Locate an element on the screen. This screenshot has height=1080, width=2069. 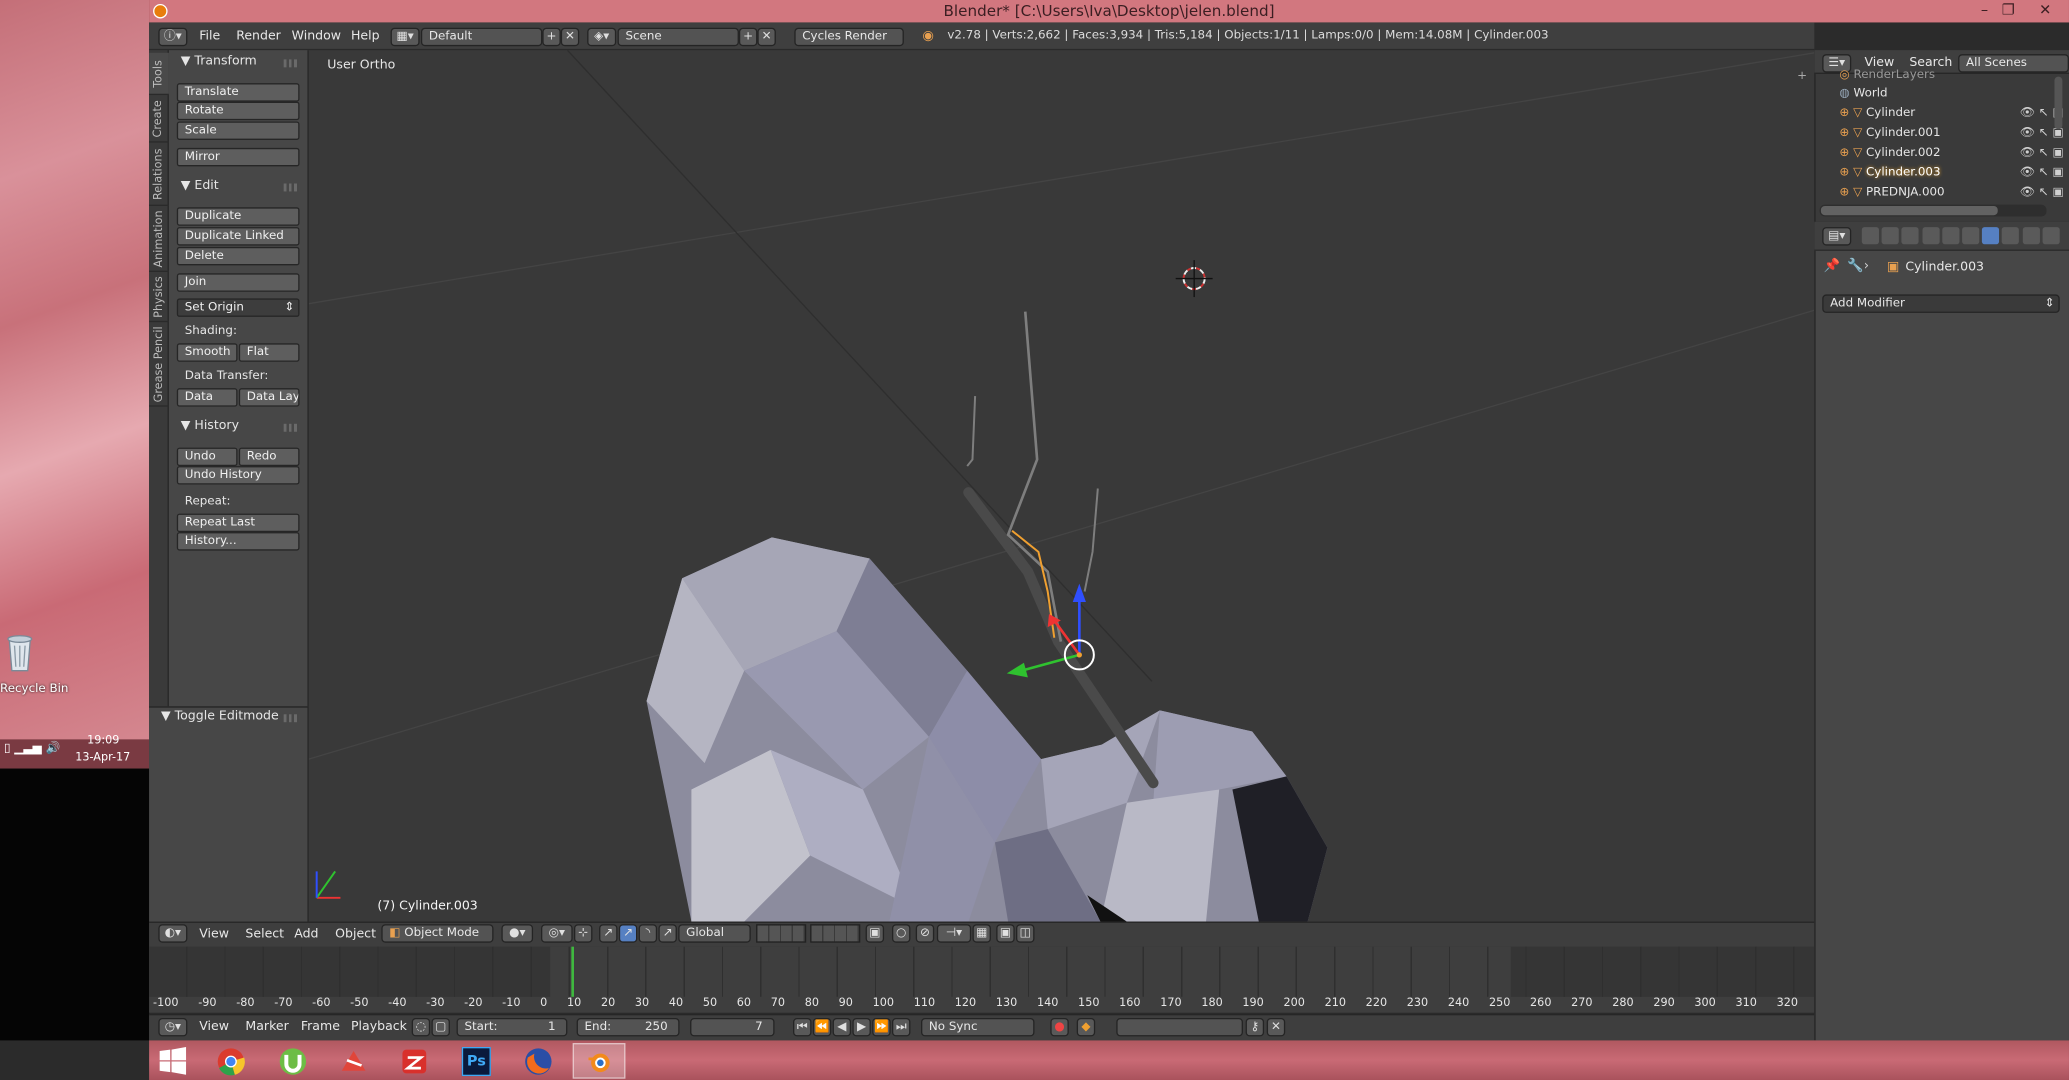
screen-layout-icon: ▦▾ is located at coordinates (405, 37).